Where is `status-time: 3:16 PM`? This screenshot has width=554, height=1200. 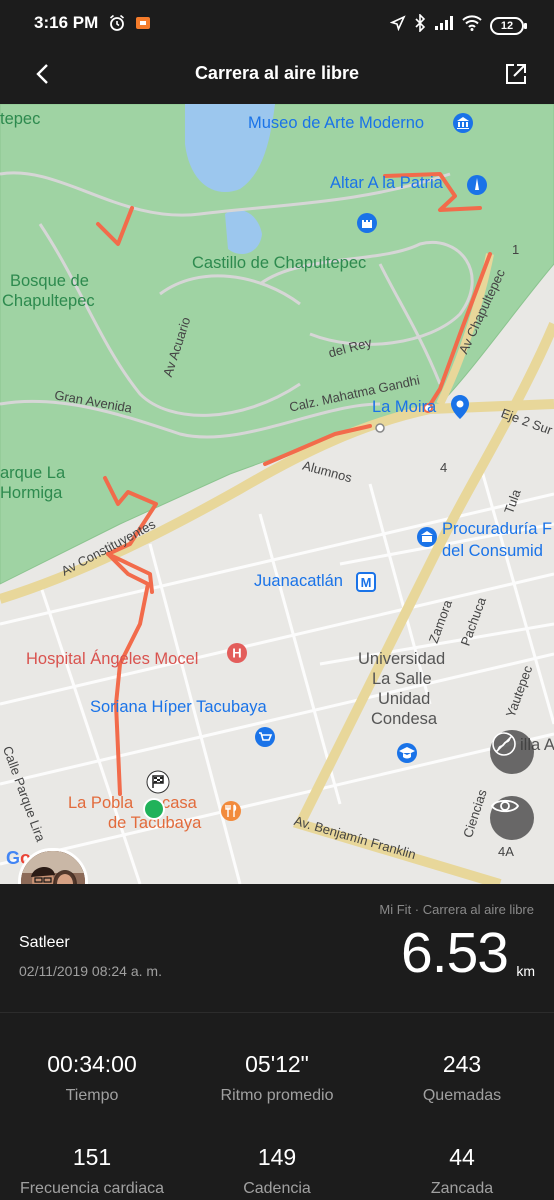 status-time: 3:16 PM is located at coordinates (66, 22).